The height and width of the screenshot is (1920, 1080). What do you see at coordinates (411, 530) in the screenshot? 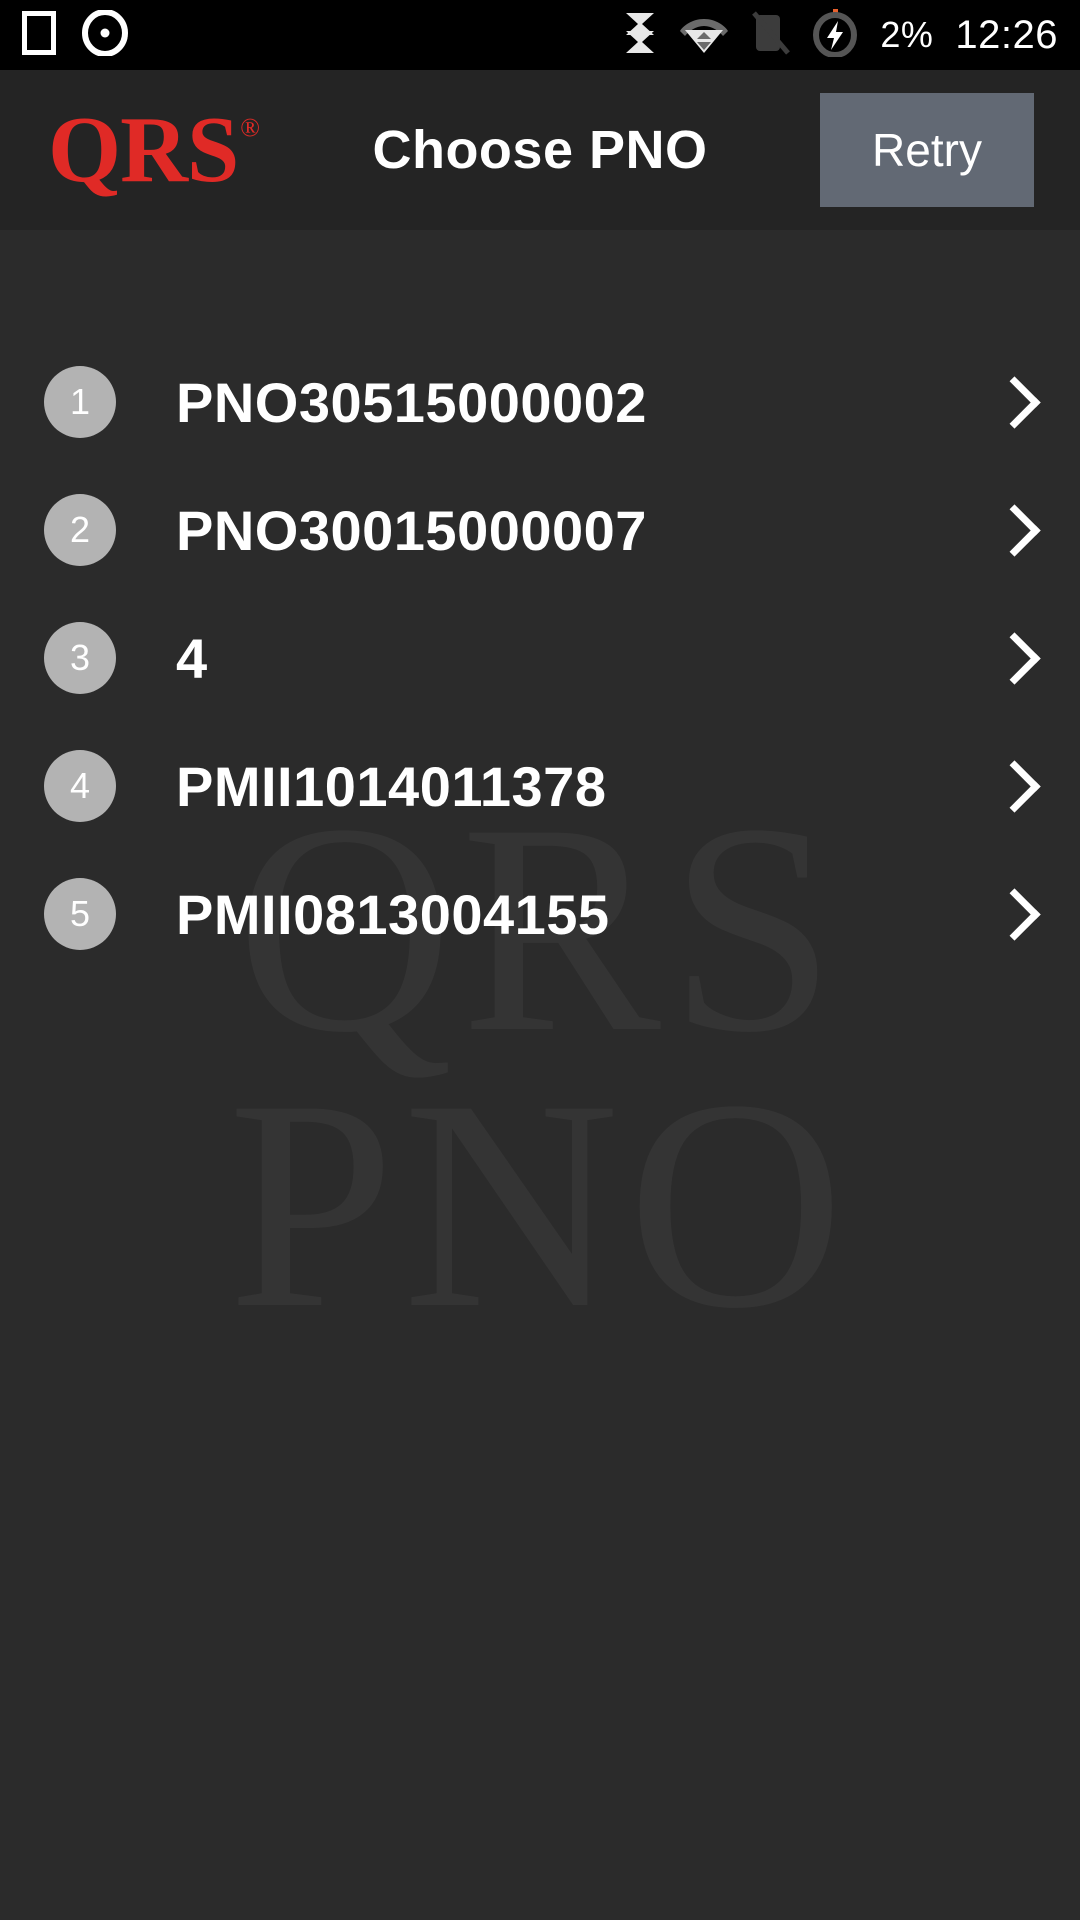
I see `list-item-label: PNO30015000007` at bounding box center [411, 530].